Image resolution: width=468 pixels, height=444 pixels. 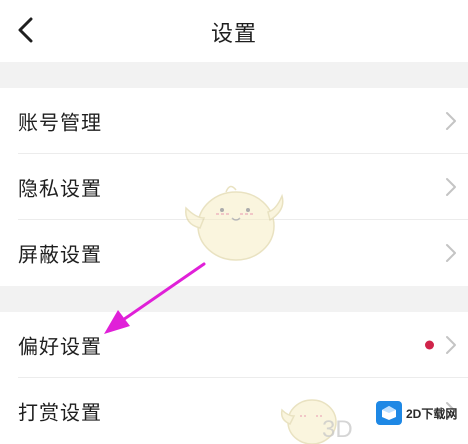 What do you see at coordinates (389, 413) in the screenshot?
I see `cube-icon` at bounding box center [389, 413].